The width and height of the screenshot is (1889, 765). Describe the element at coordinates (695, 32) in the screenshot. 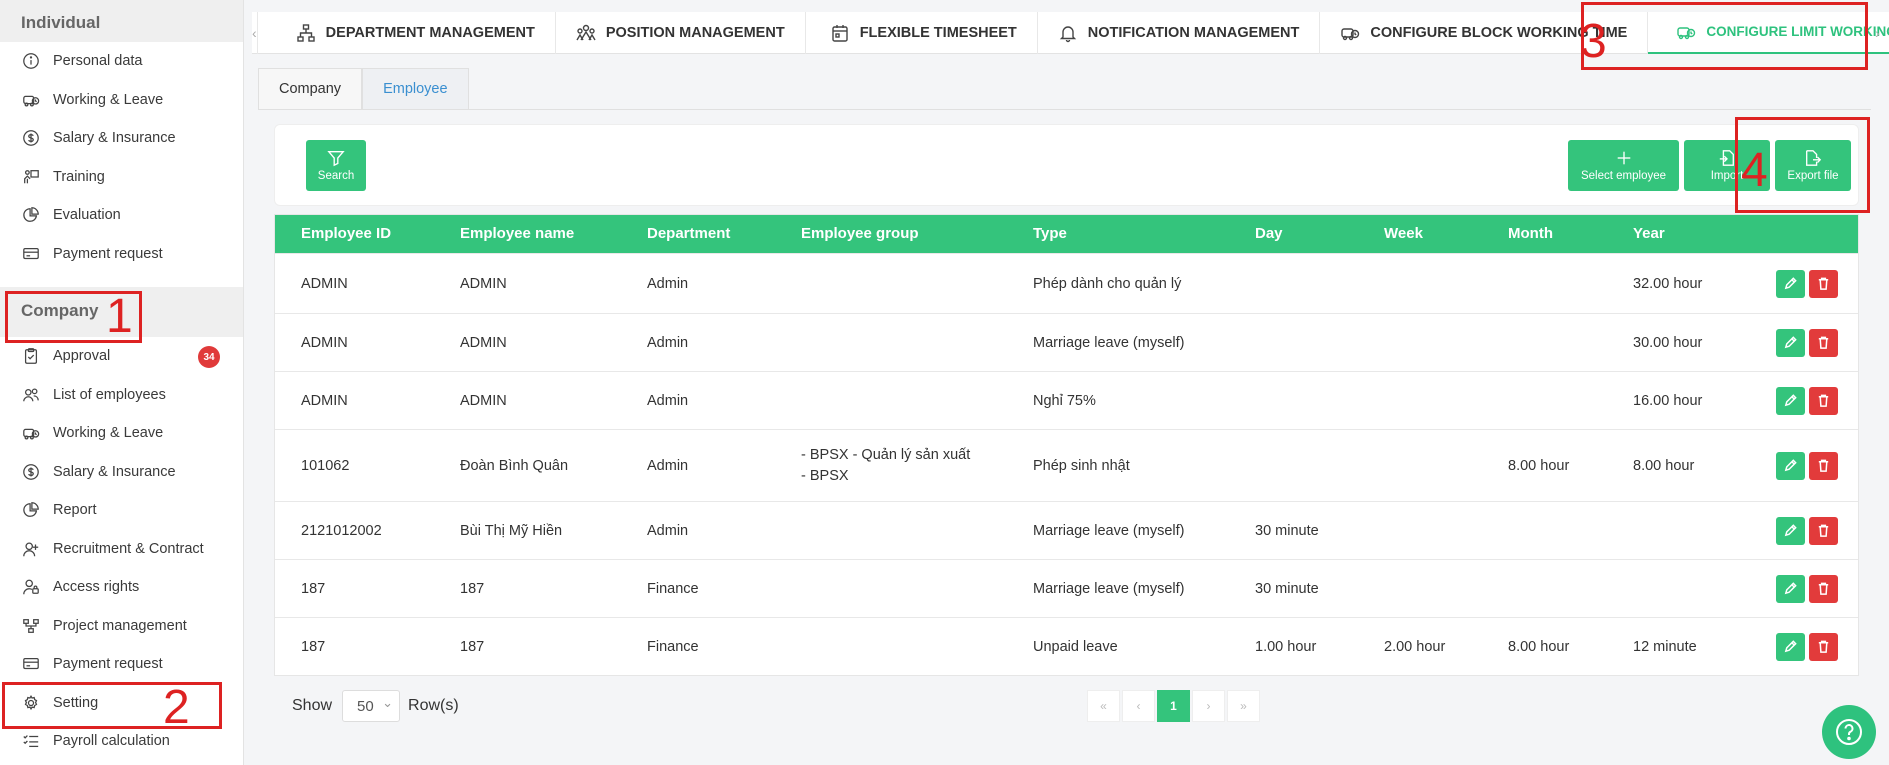

I see `tab-label: POSITION MANAGEMENT` at that location.